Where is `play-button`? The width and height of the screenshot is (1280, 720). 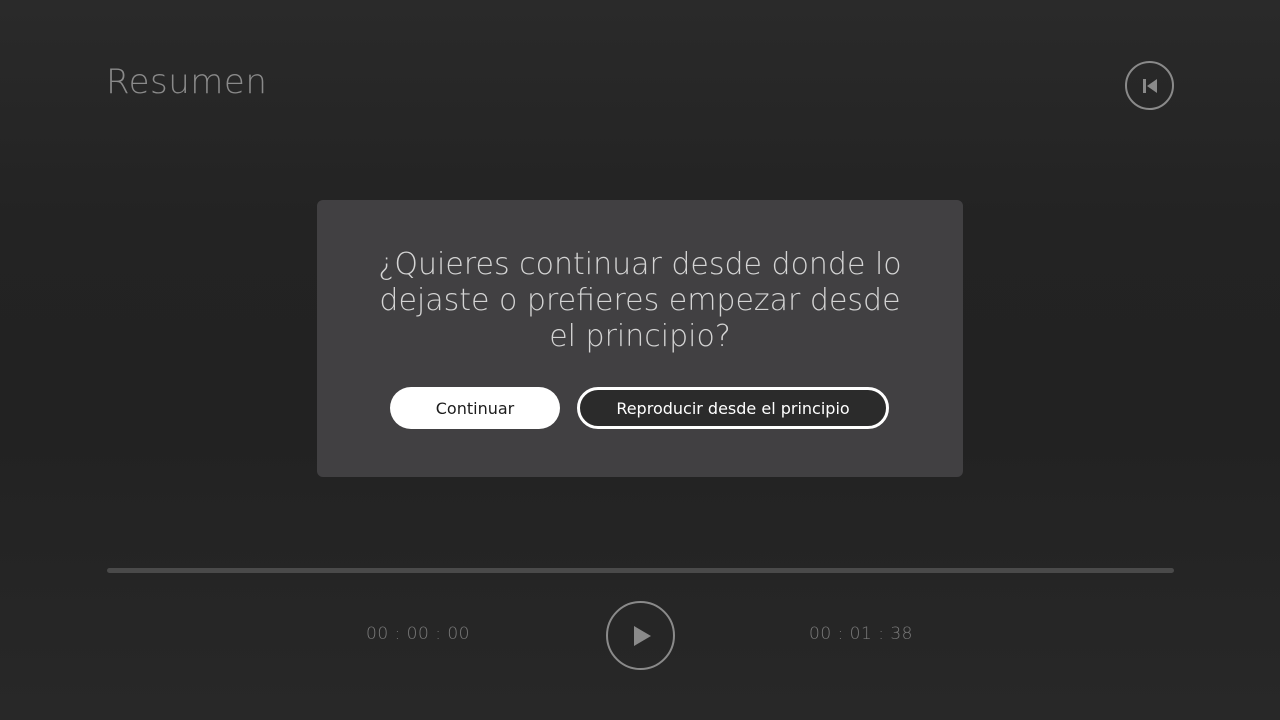
play-button is located at coordinates (640, 635).